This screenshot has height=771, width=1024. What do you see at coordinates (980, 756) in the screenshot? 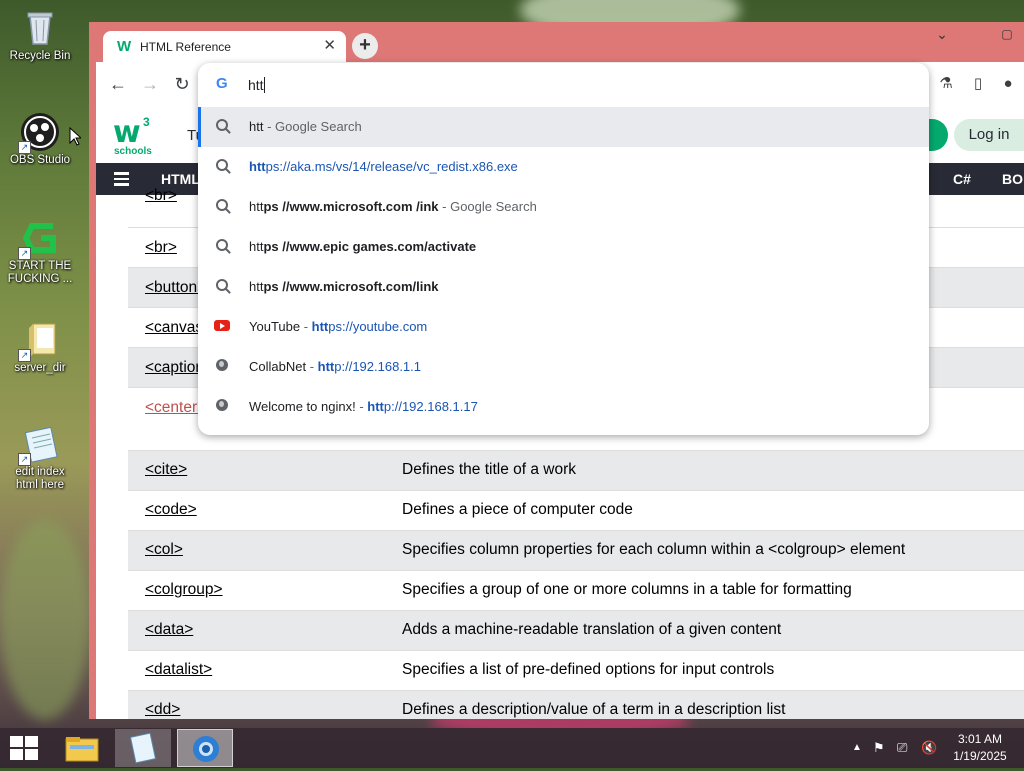
I see `clock-date: 1/19/2025` at bounding box center [980, 756].